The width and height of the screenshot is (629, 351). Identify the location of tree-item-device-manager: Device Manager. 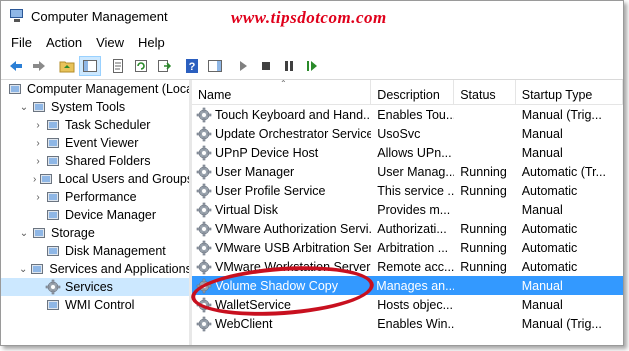
(95, 215).